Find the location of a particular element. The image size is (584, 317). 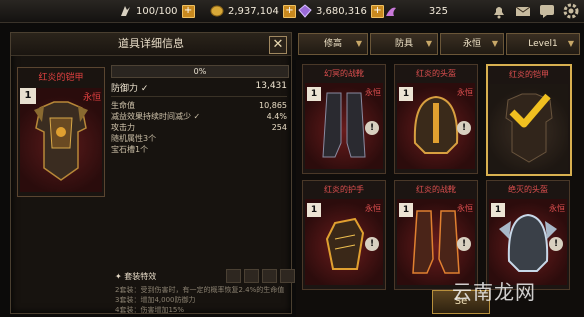

top-resource-bar: 100/100 + 2,937,104 + 3,680,316 + 325 is located at coordinates (292, 11).